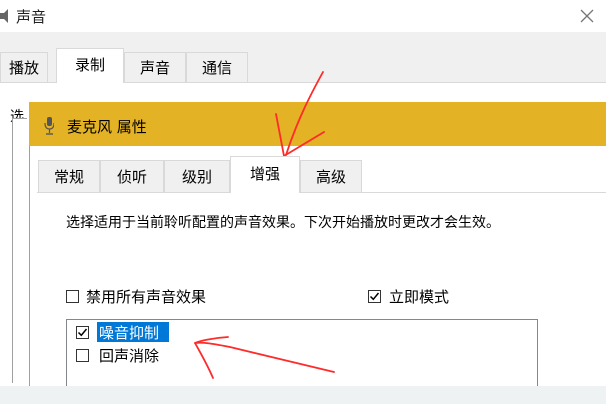 The width and height of the screenshot is (606, 404). I want to click on close-icon, so click(587, 16).